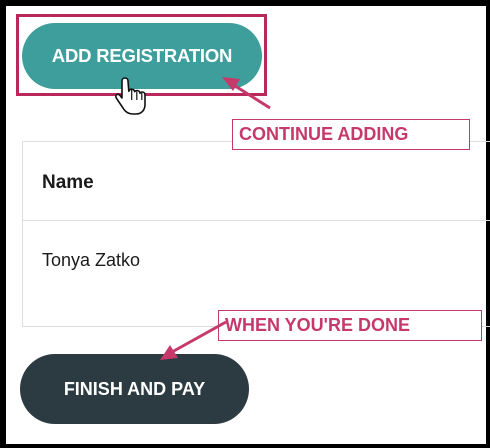 The image size is (490, 448). What do you see at coordinates (130, 96) in the screenshot?
I see `hand-pointer-icon` at bounding box center [130, 96].